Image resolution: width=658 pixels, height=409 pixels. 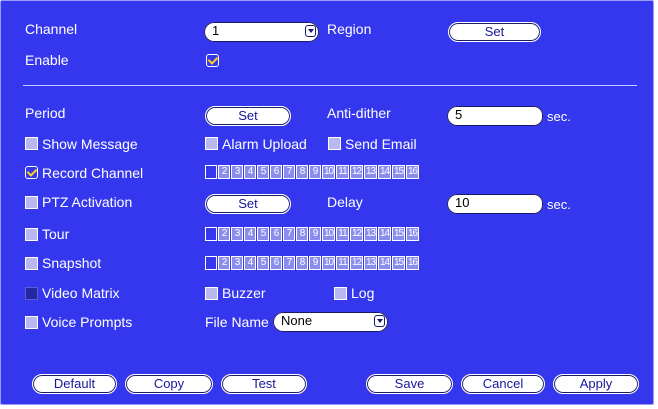 I want to click on tour-channel-12: 12, so click(x=356, y=234).